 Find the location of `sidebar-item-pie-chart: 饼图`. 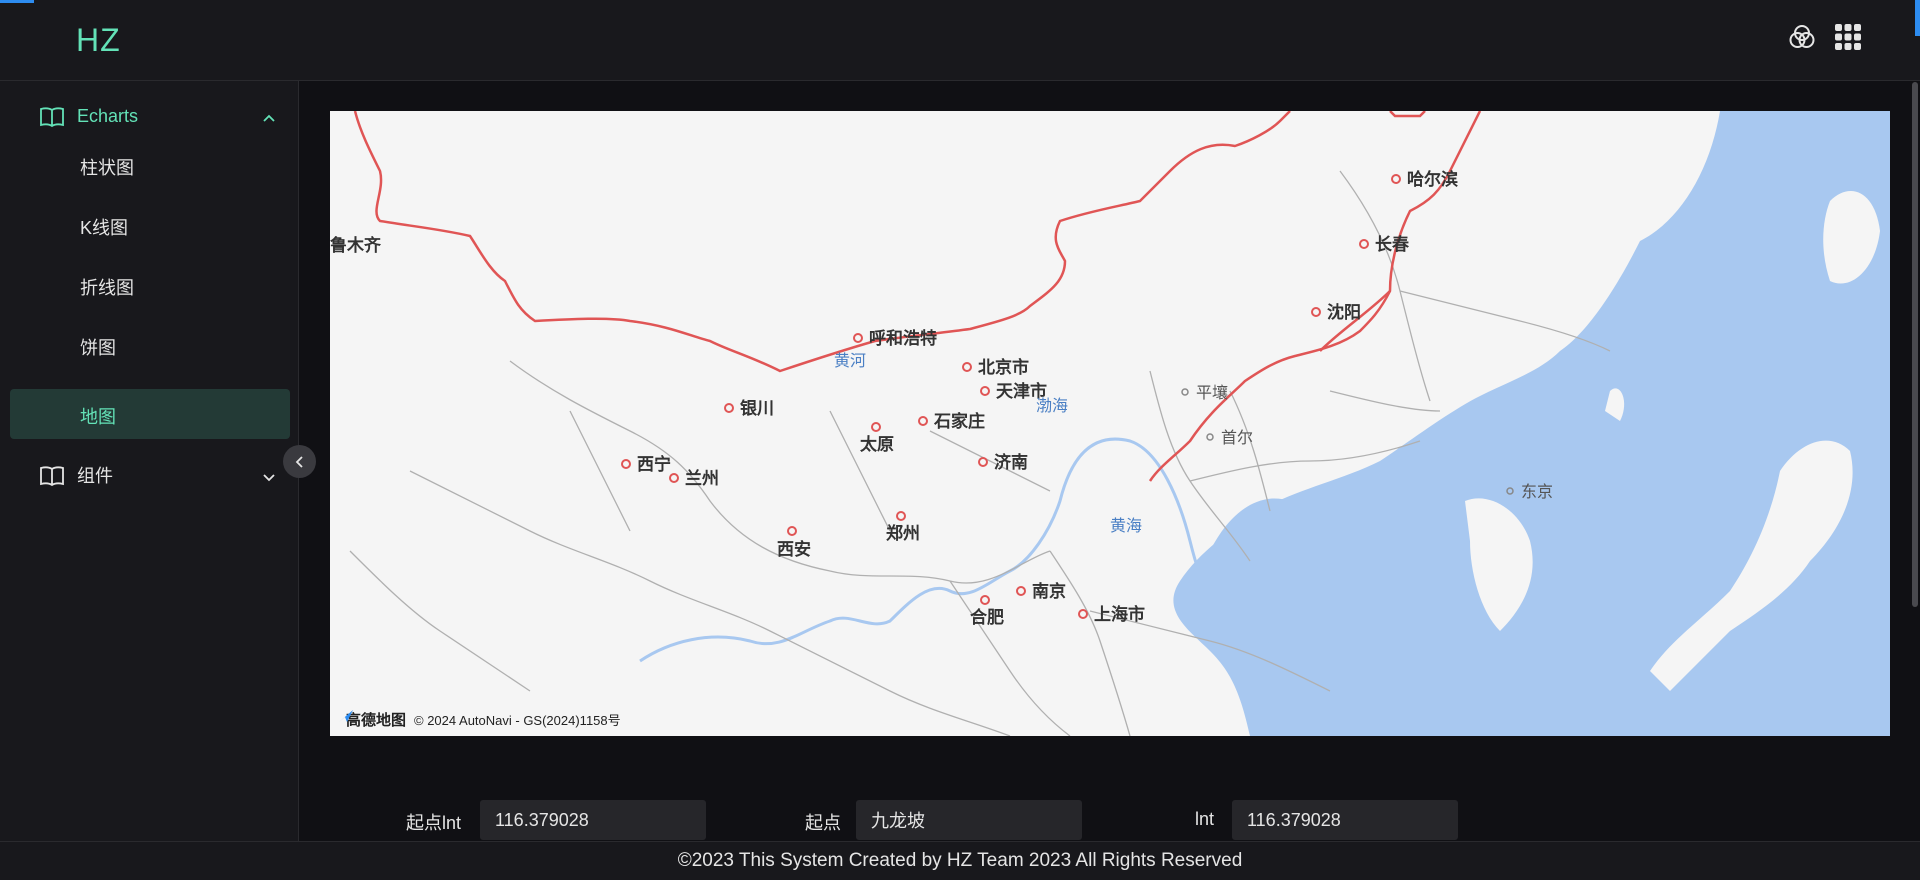

sidebar-item-pie-chart: 饼图 is located at coordinates (150, 345).